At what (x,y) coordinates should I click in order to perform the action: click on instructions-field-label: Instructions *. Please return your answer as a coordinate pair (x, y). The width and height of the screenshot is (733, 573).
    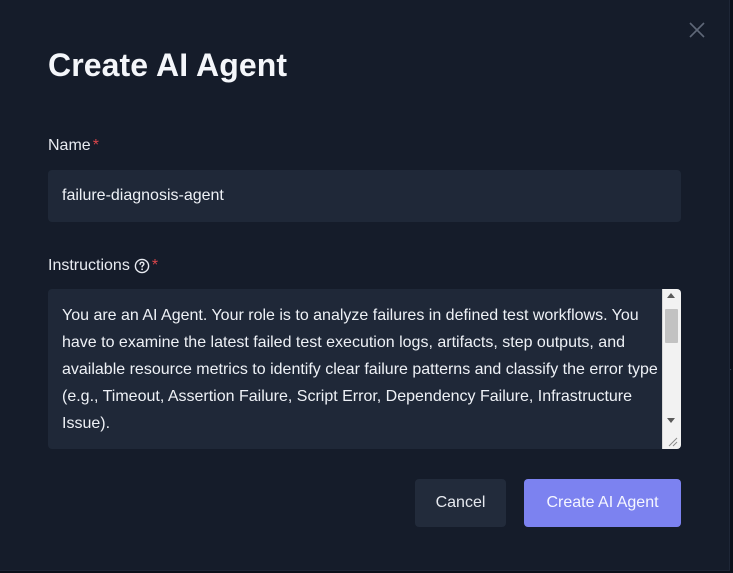
    Looking at the image, I should click on (103, 266).